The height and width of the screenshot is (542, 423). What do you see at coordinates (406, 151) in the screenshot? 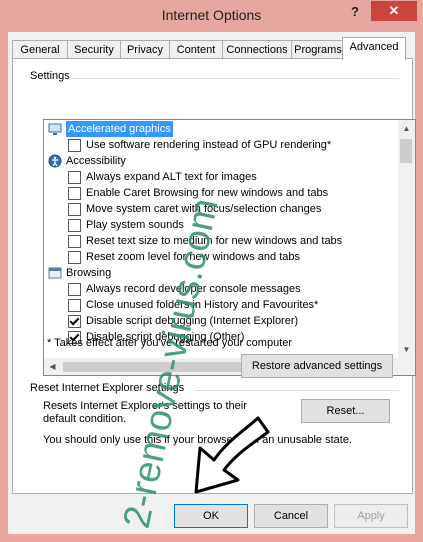
I see `vertical-scroll-thumb` at bounding box center [406, 151].